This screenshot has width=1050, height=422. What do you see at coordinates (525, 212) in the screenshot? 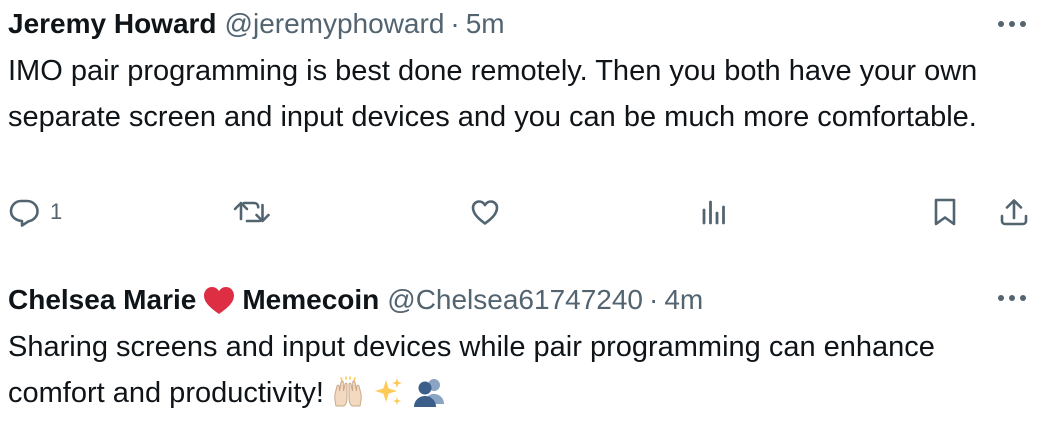
I see `tweet-actions: 1` at bounding box center [525, 212].